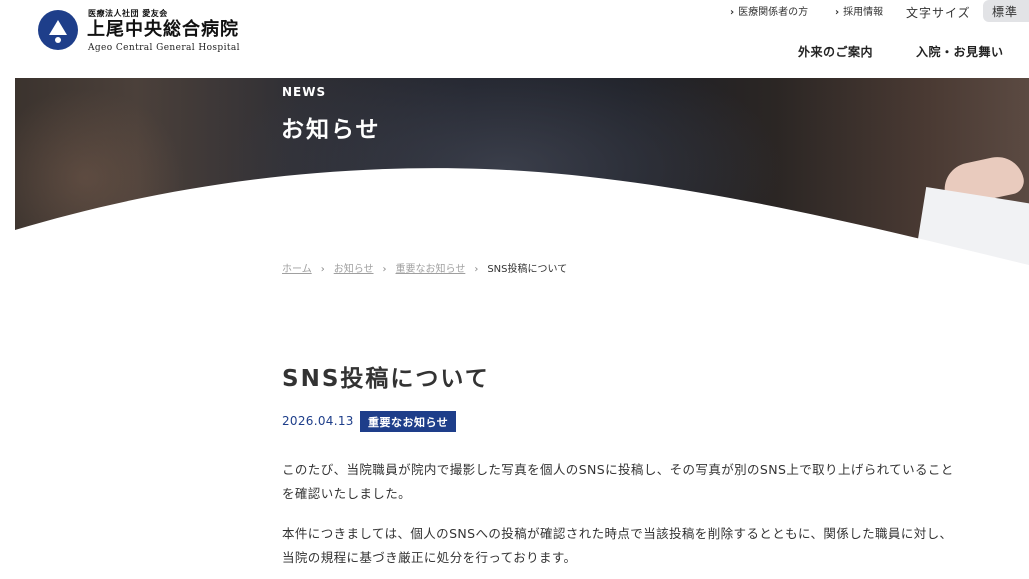 Image resolution: width=1029 pixels, height=579 pixels. Describe the element at coordinates (318, 421) in the screenshot. I see `article-date: 2026.04.13` at that location.